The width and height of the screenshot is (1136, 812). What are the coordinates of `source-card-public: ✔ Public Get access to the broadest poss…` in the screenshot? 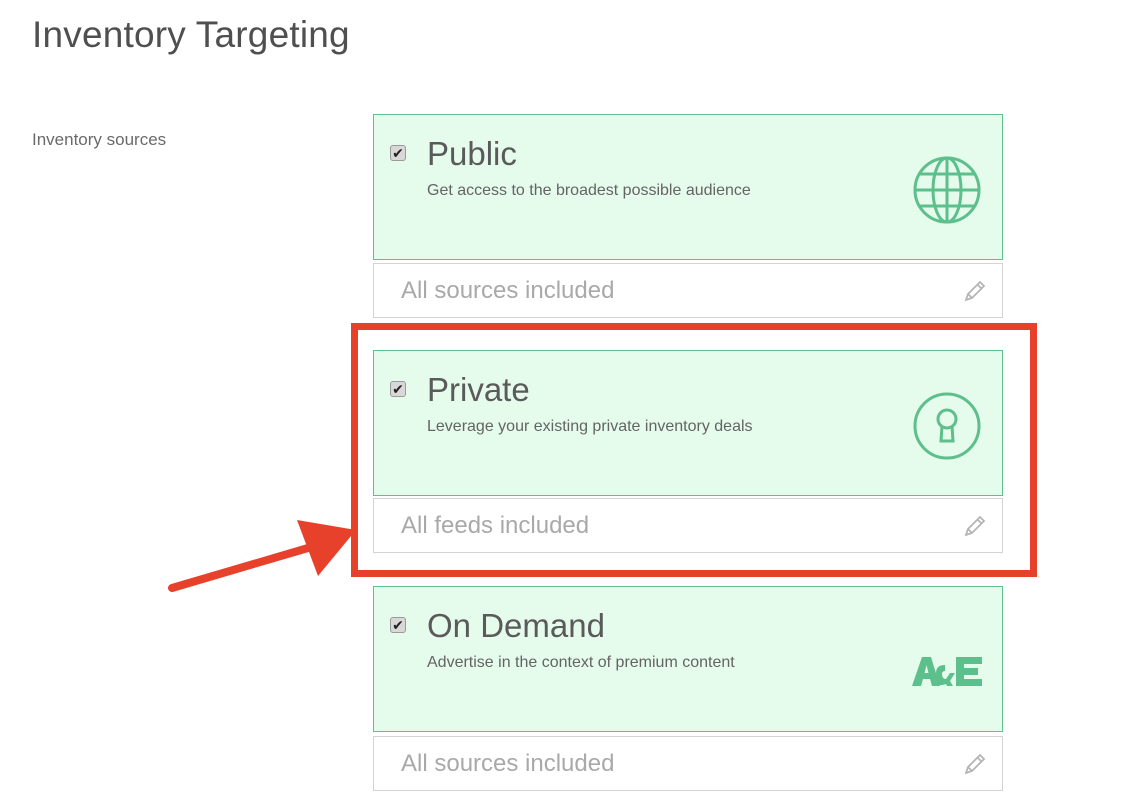 It's located at (688, 187).